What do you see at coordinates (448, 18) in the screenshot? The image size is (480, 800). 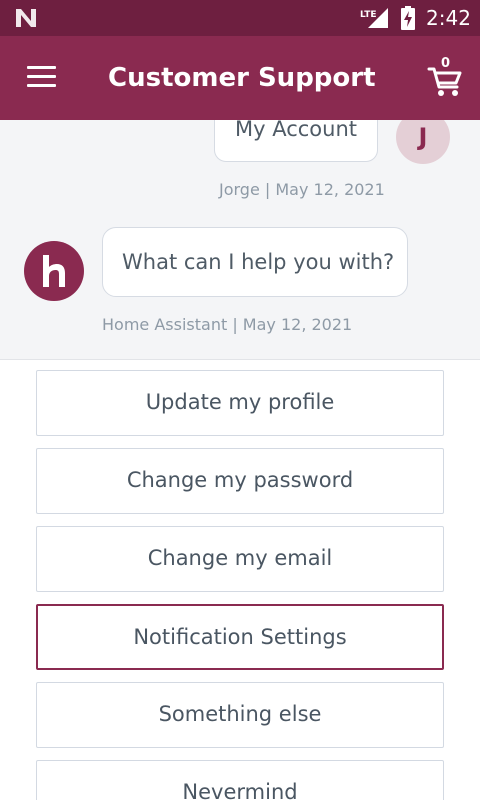 I see `status-clock: 2:42` at bounding box center [448, 18].